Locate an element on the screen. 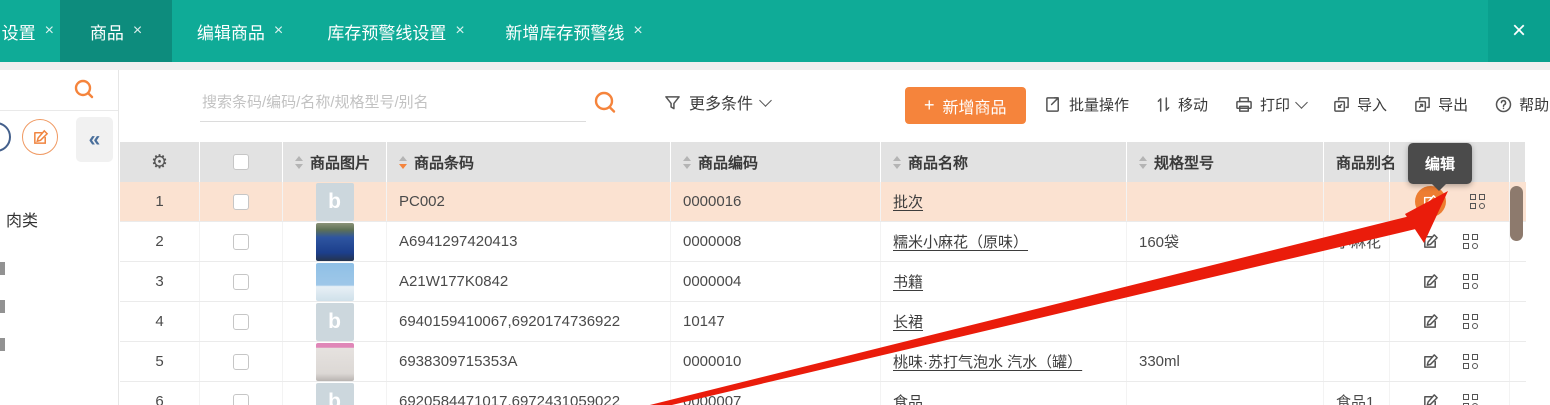 Image resolution: width=1550 pixels, height=405 pixels. vertical-scrollbar-thumb is located at coordinates (1516, 213).